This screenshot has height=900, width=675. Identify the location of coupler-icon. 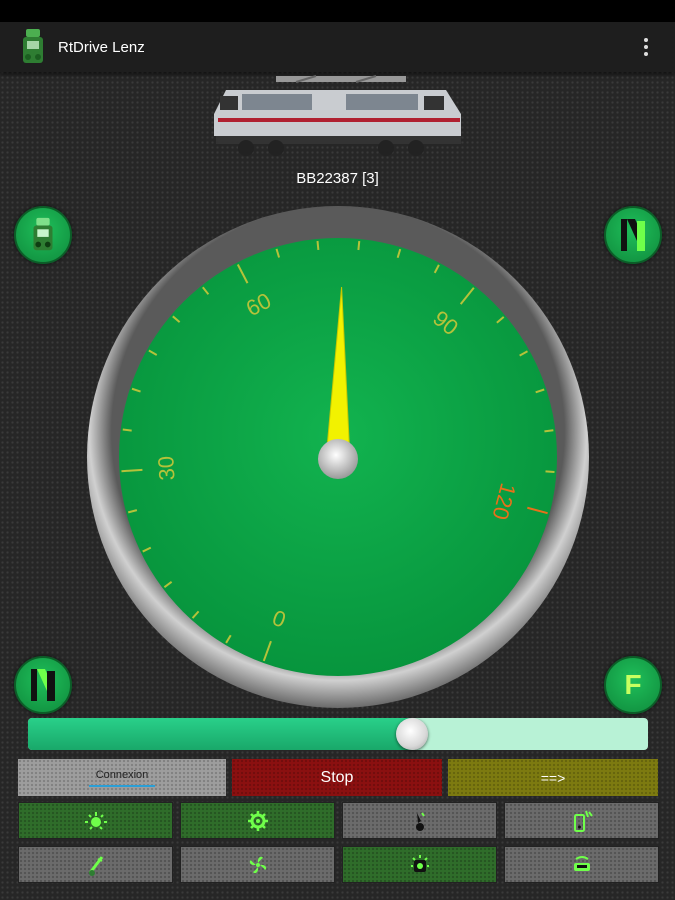
(95, 865).